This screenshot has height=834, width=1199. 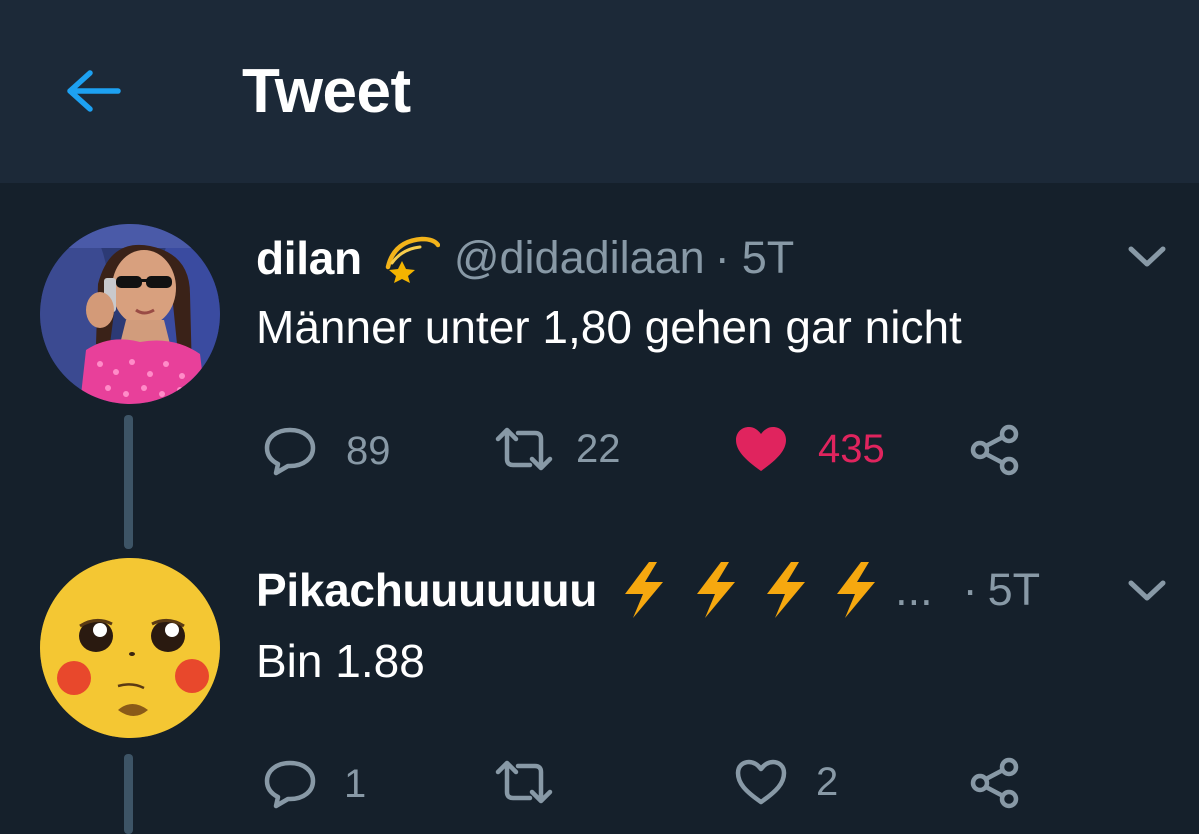 What do you see at coordinates (827, 781) in the screenshot?
I see `like-count: 2` at bounding box center [827, 781].